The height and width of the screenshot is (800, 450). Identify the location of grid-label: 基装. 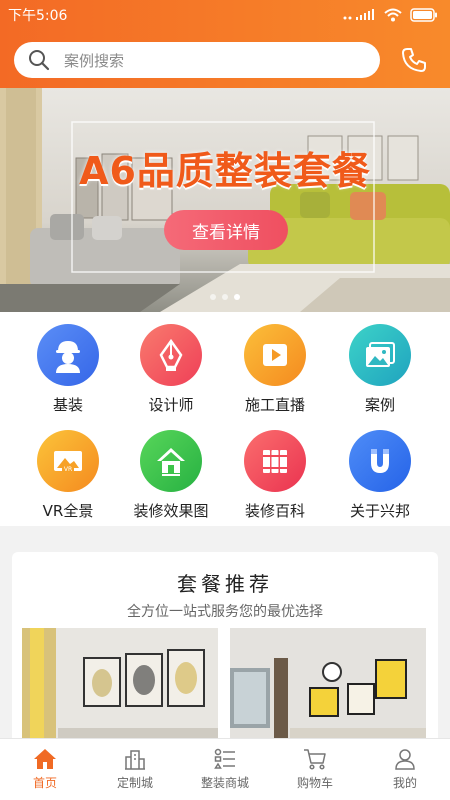
(67, 405).